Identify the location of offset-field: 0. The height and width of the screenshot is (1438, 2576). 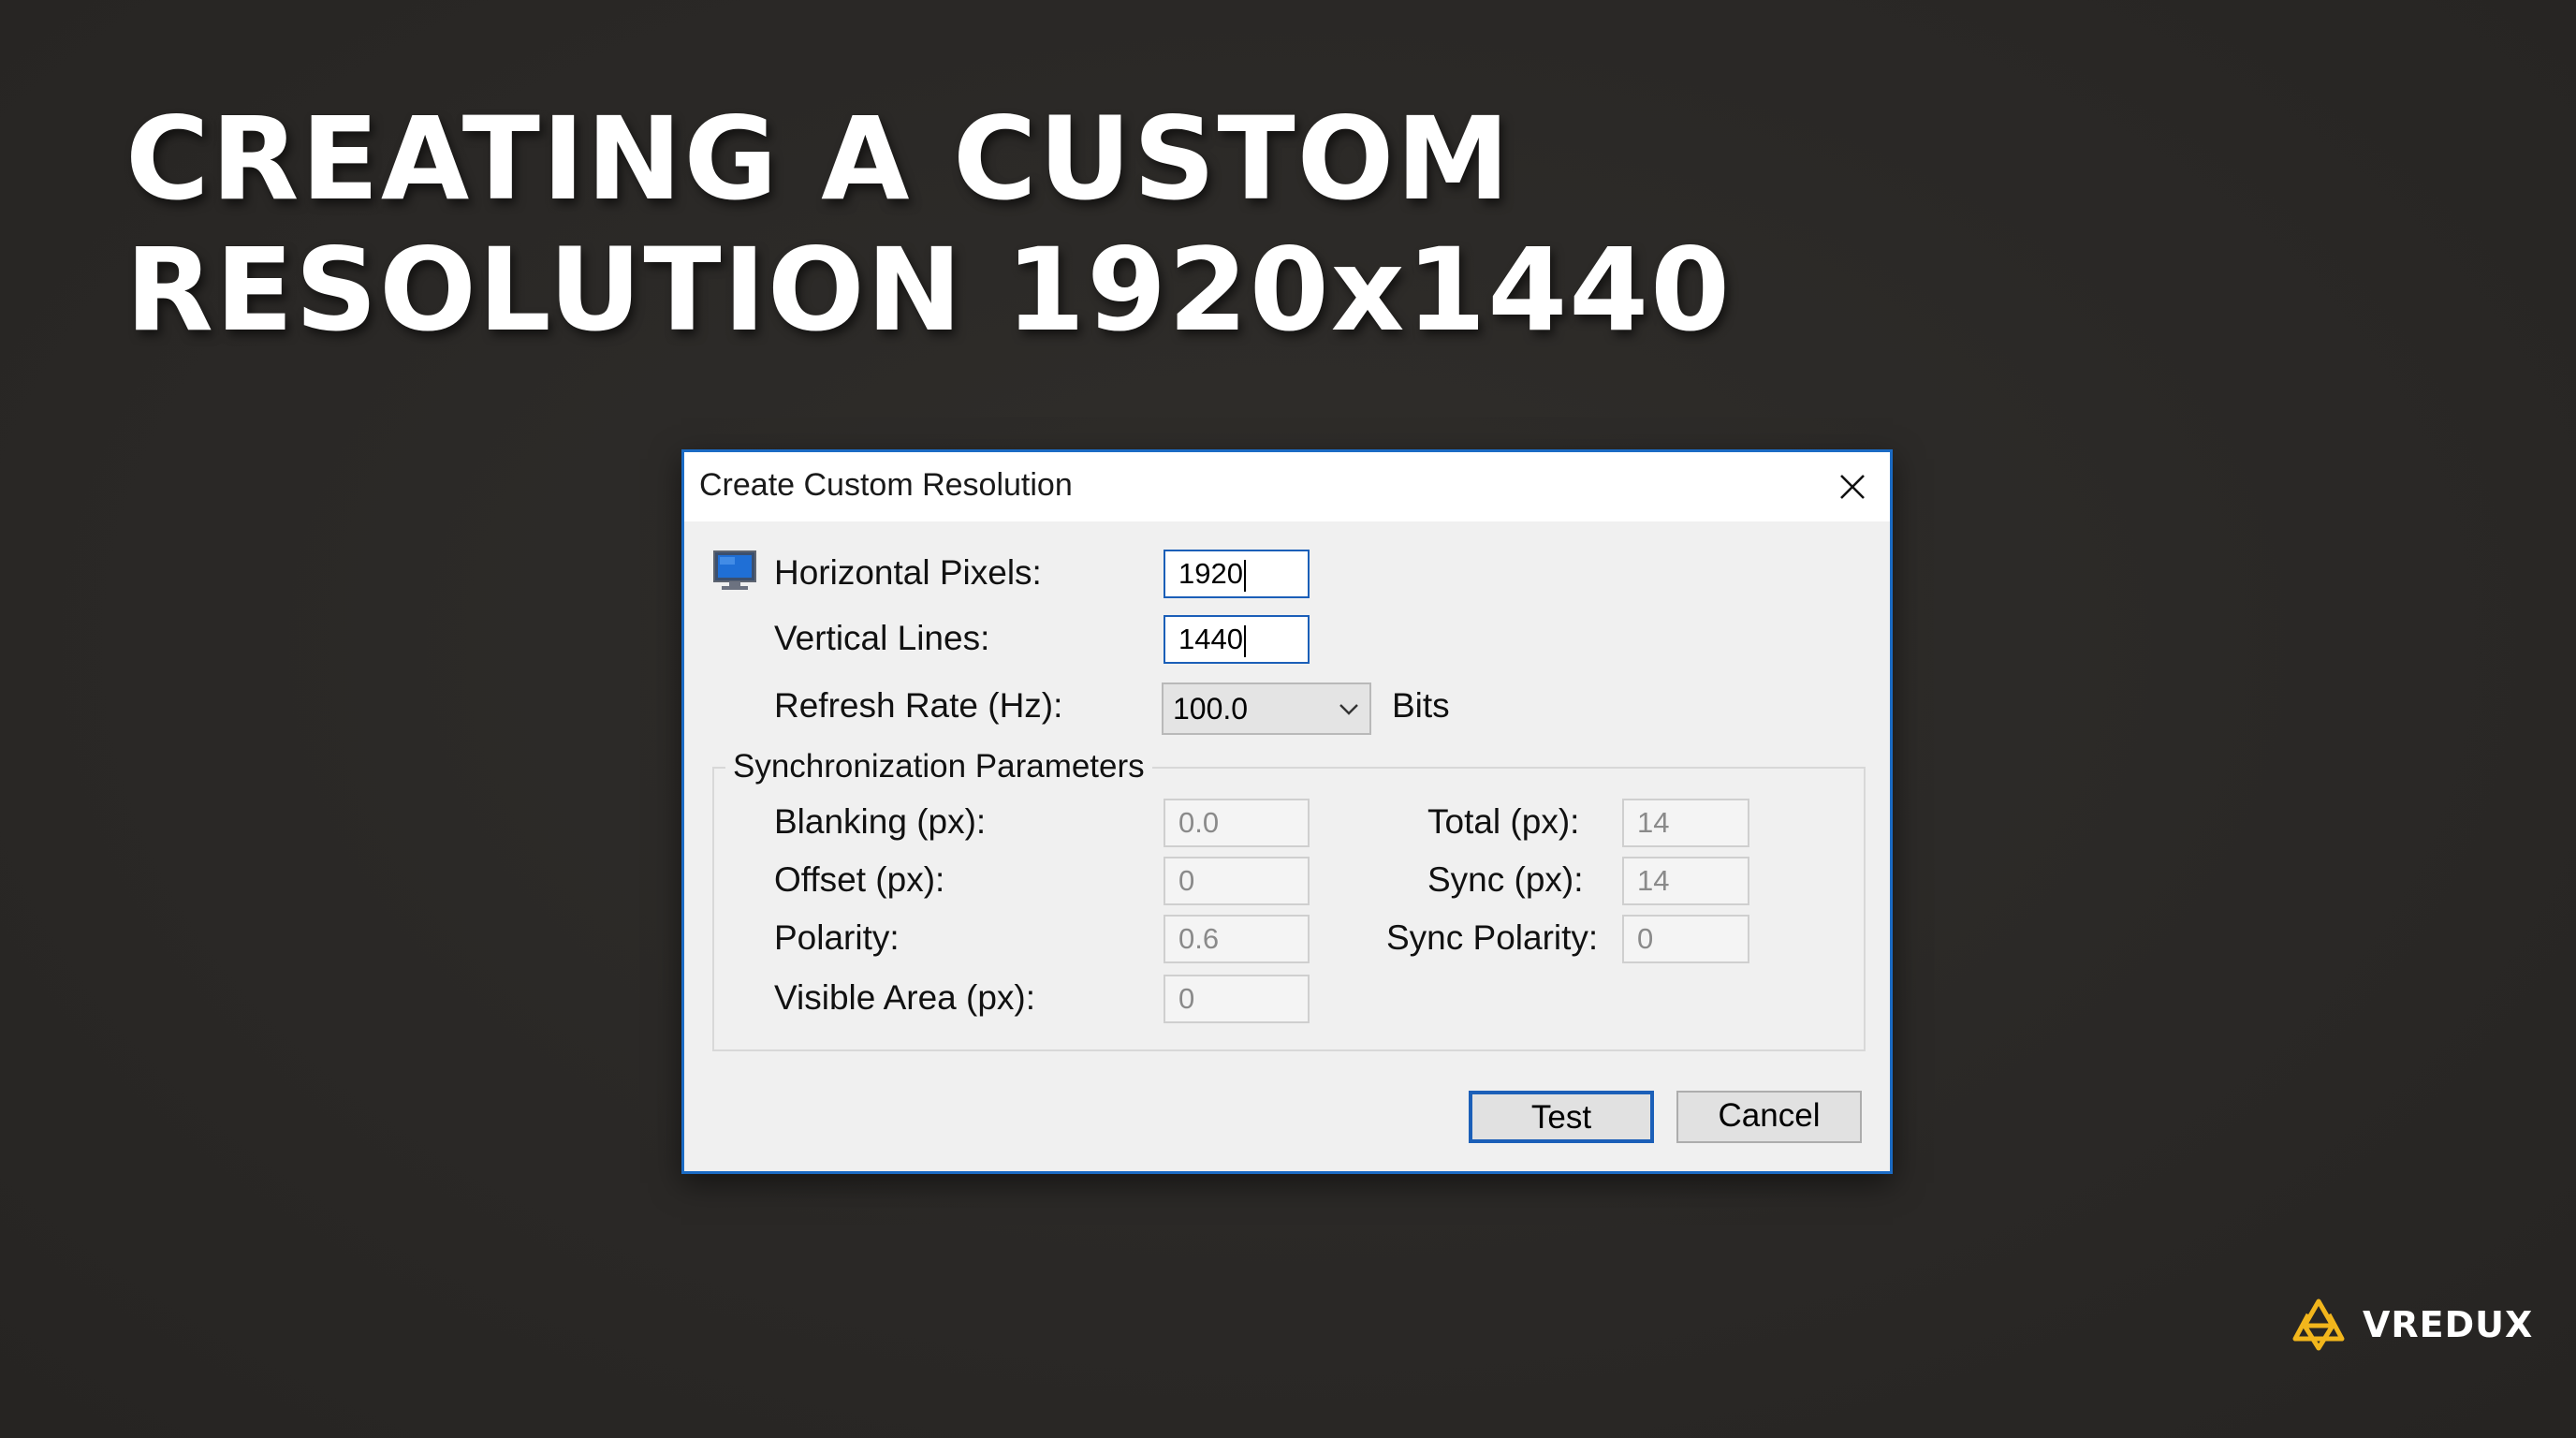
(1237, 881).